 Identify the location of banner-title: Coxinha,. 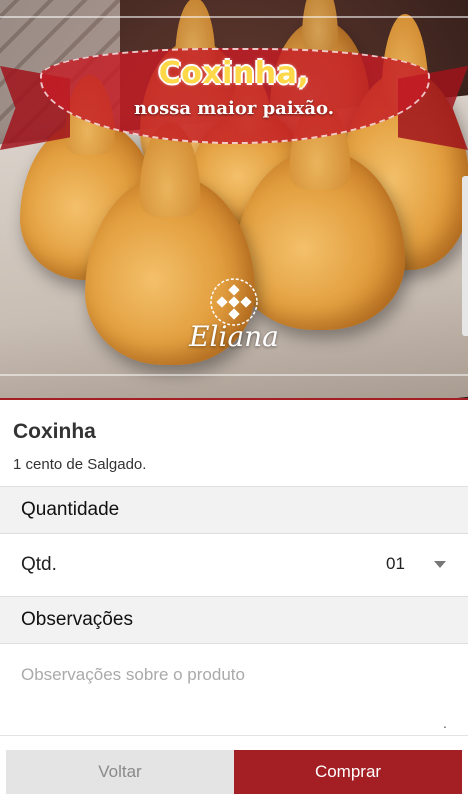
(234, 73).